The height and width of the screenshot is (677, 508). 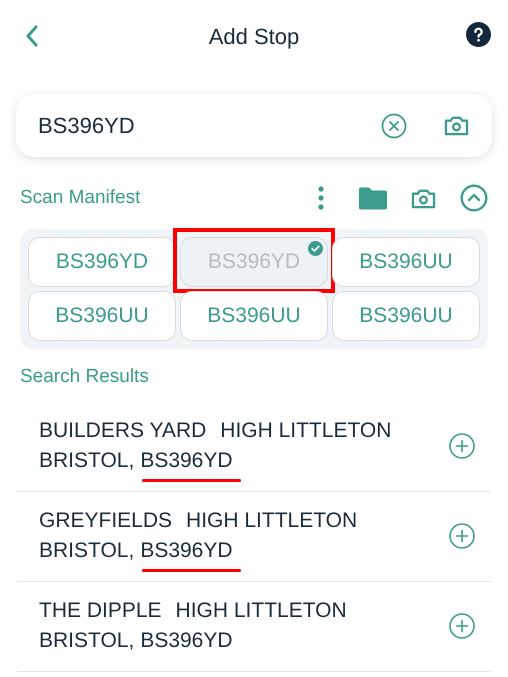 I want to click on collapse-icon, so click(x=474, y=198).